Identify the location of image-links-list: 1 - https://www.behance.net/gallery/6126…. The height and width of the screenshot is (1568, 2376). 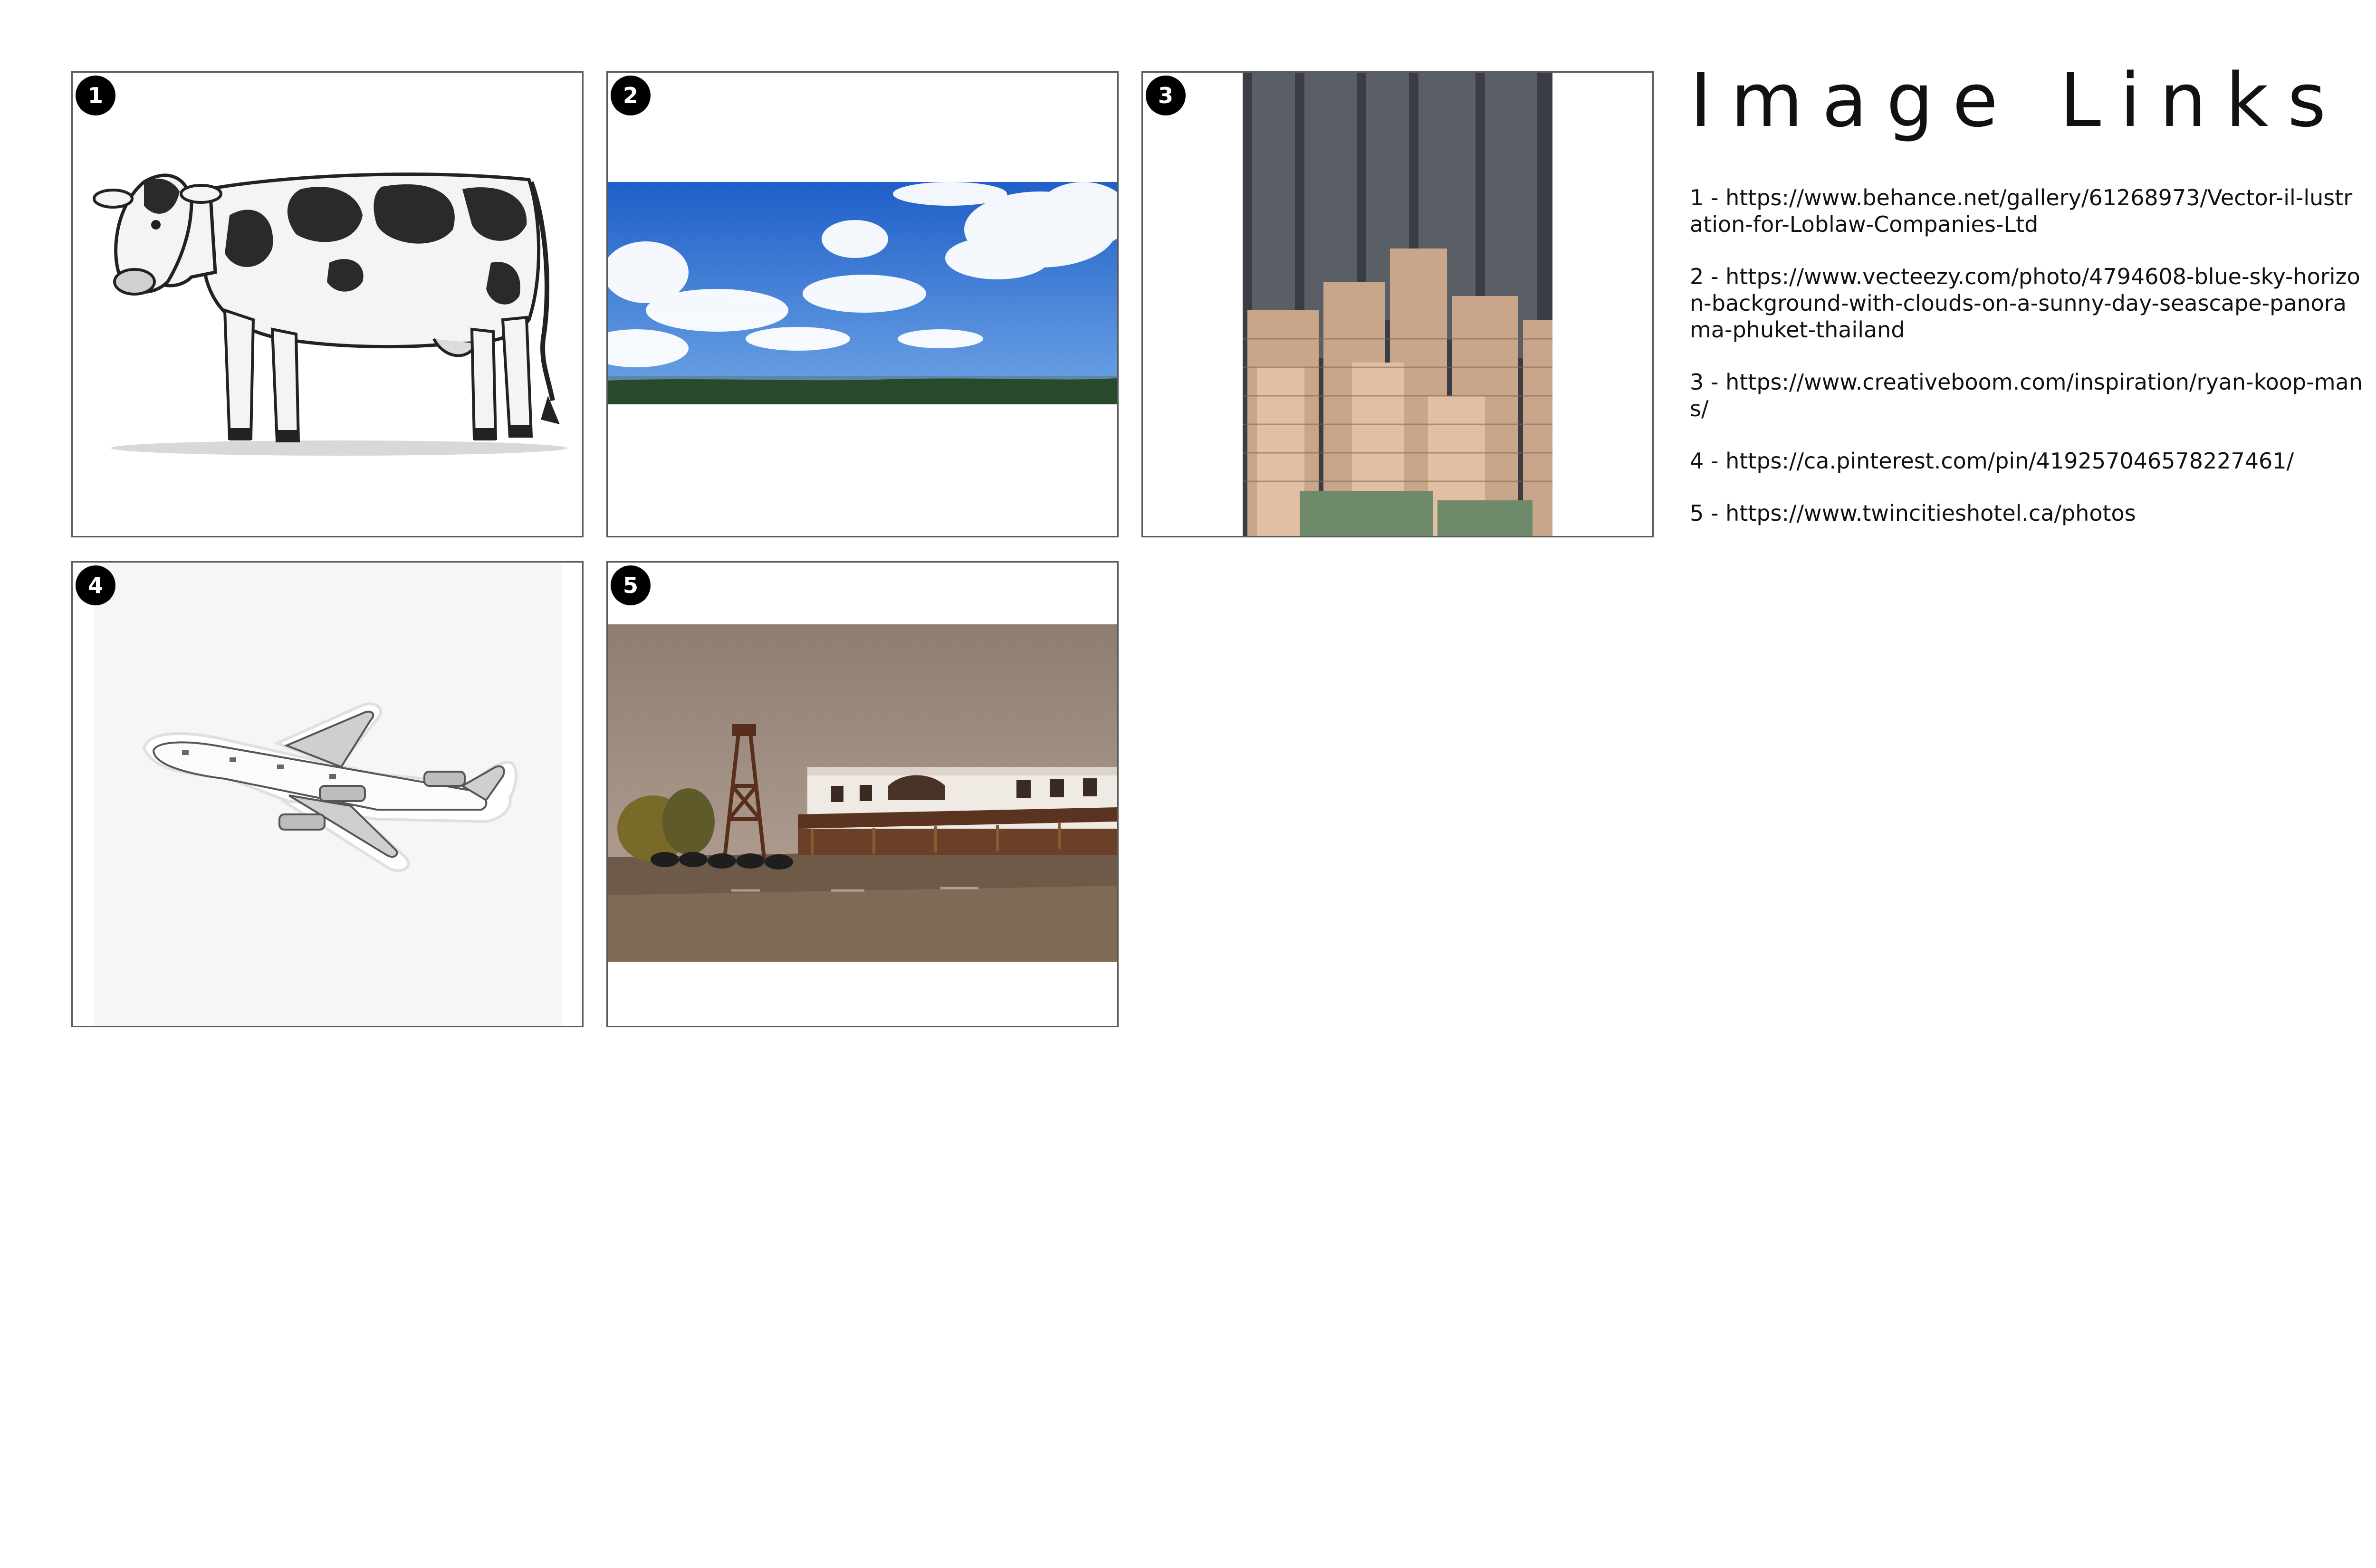
(2027, 368).